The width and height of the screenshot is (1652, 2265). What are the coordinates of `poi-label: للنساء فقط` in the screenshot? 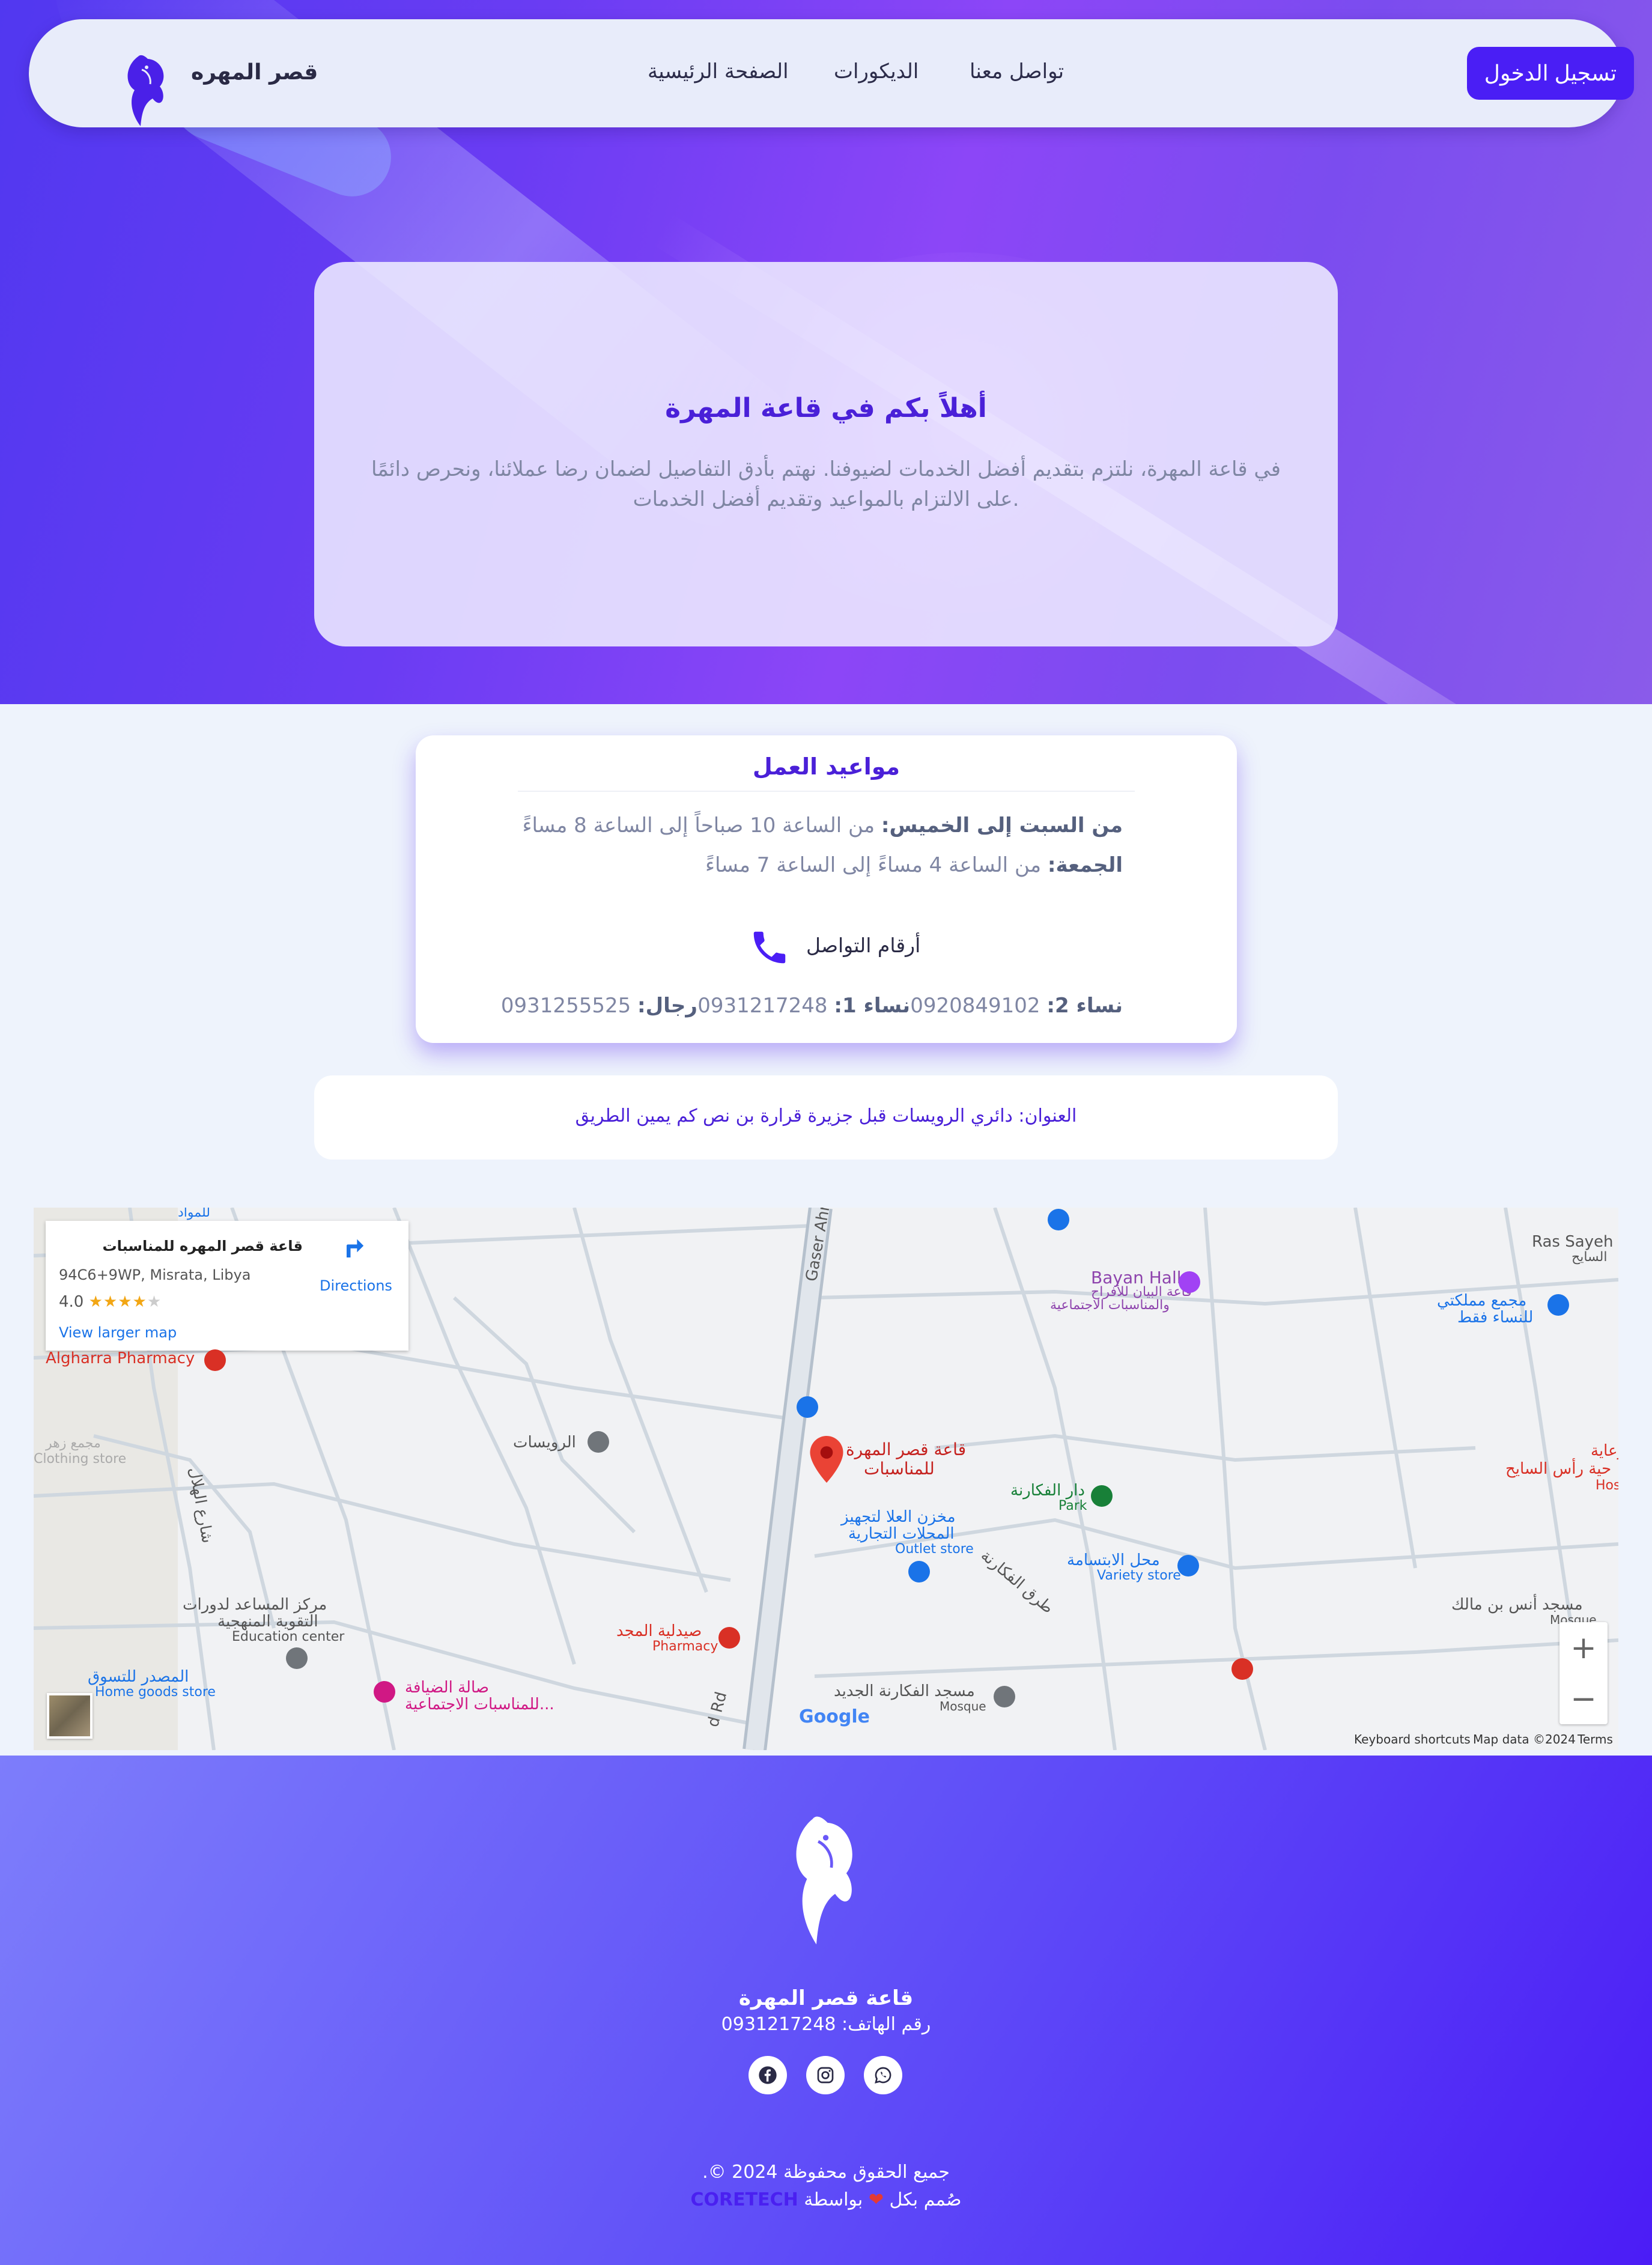 It's located at (1496, 1318).